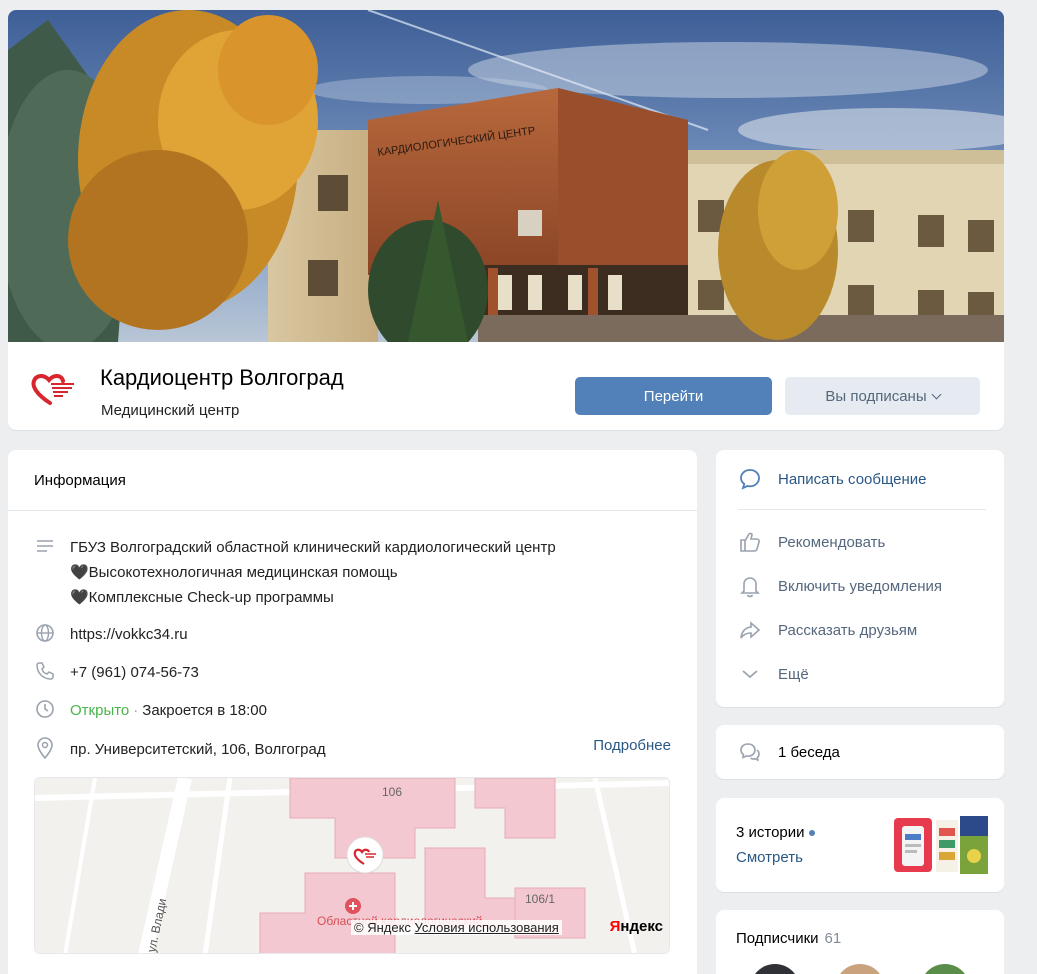 The image size is (1037, 974). Describe the element at coordinates (673, 396) in the screenshot. I see `go-button: Перейти` at that location.